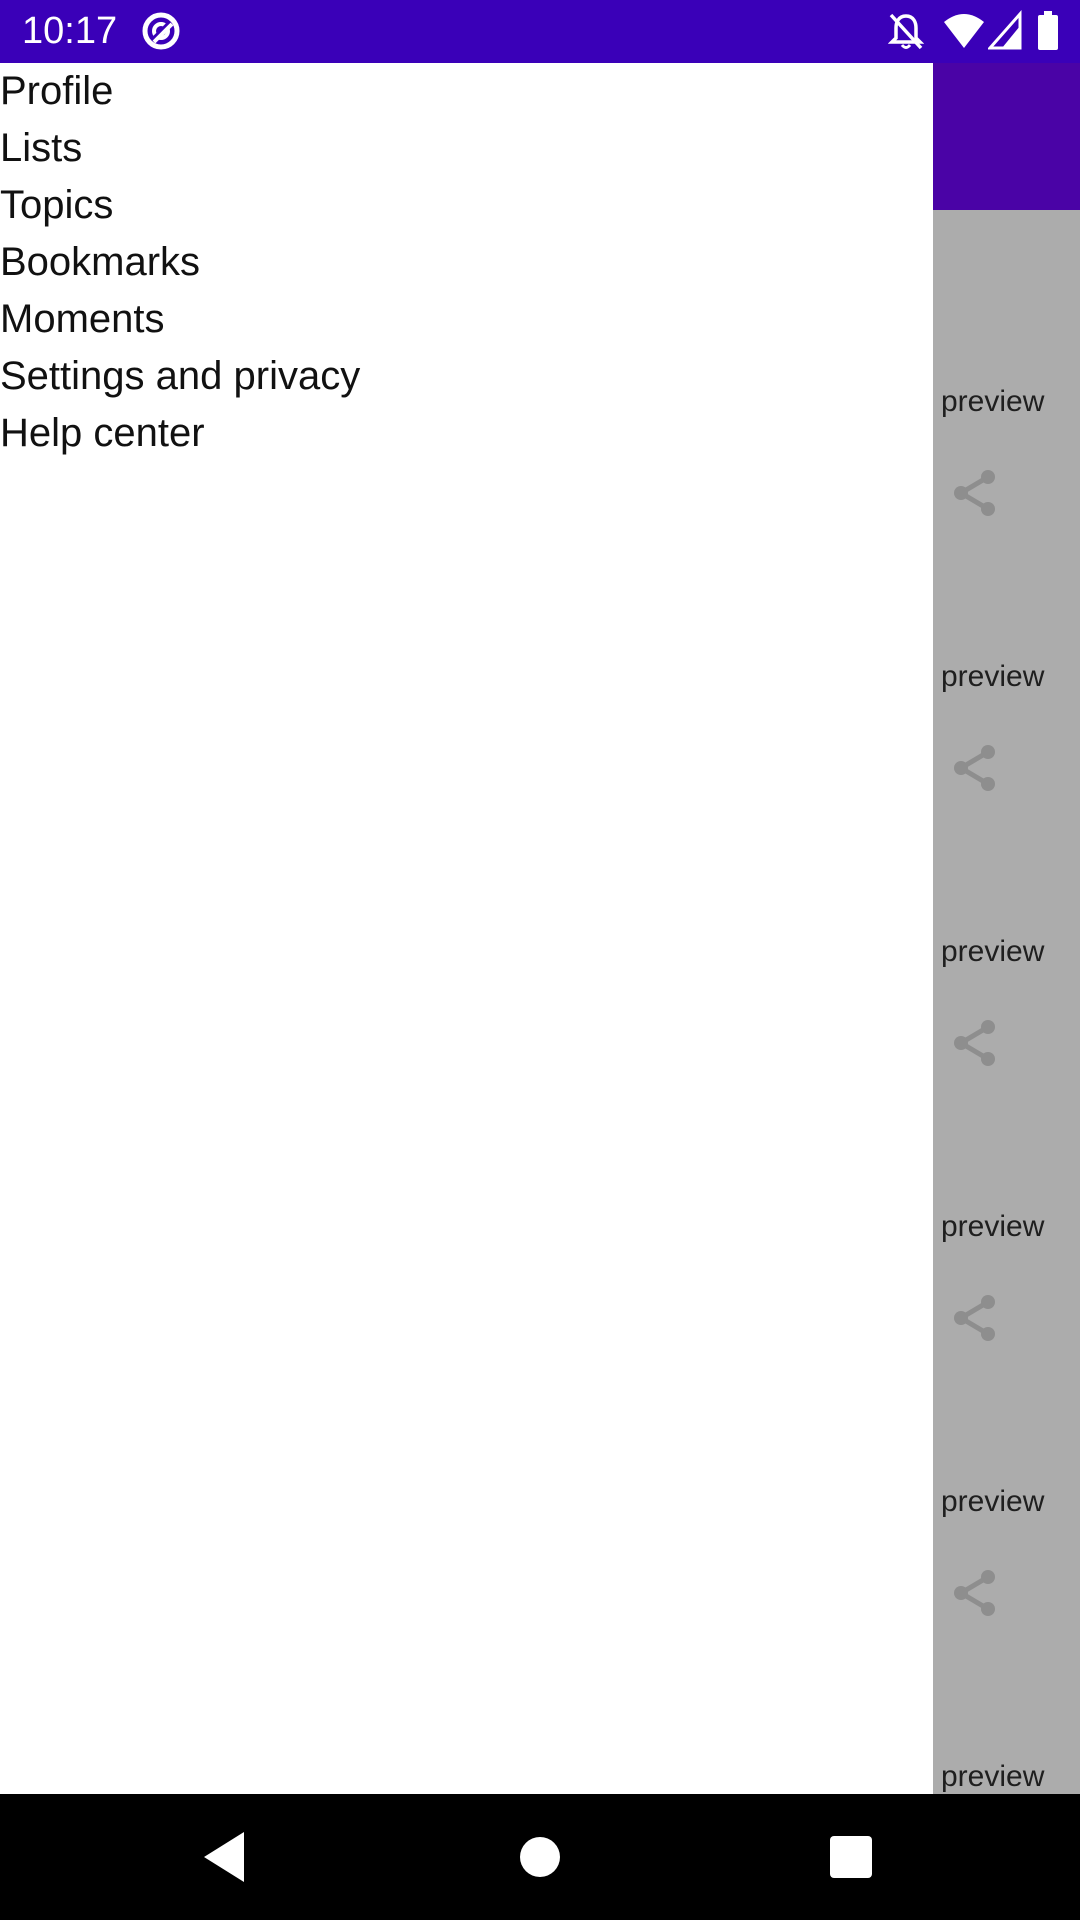 Image resolution: width=1080 pixels, height=1920 pixels. I want to click on drawer-item-profile: Profile, so click(56, 91).